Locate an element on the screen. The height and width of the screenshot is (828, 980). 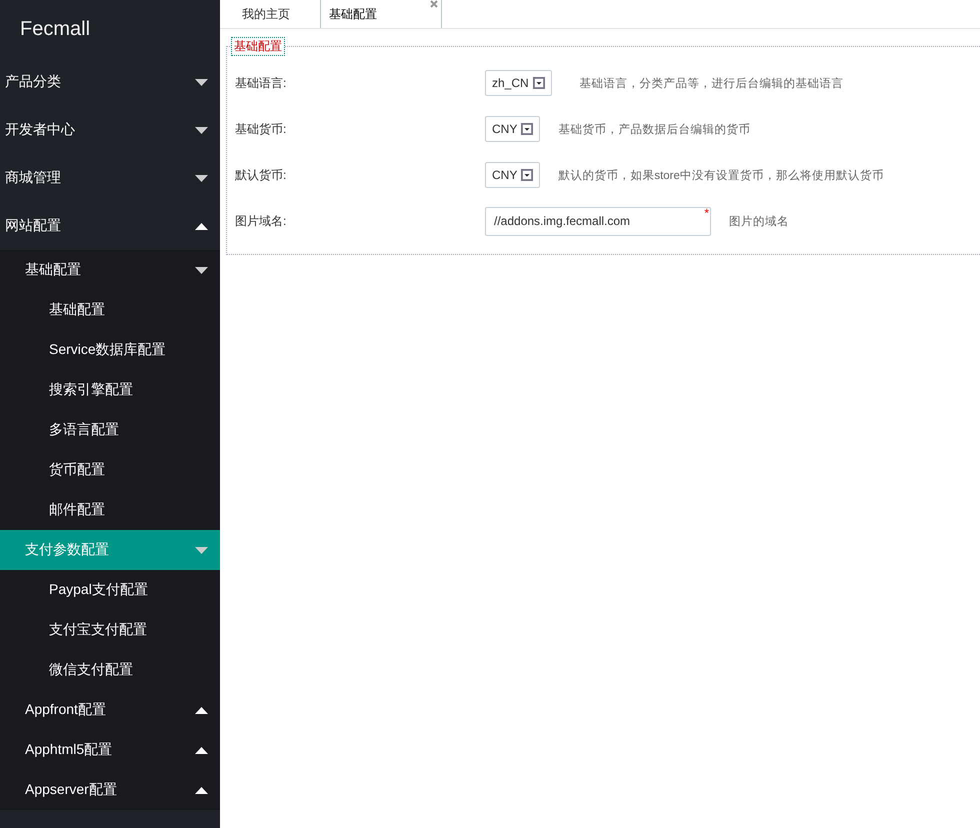
sidebar-item: 微信支付配置 is located at coordinates (110, 670).